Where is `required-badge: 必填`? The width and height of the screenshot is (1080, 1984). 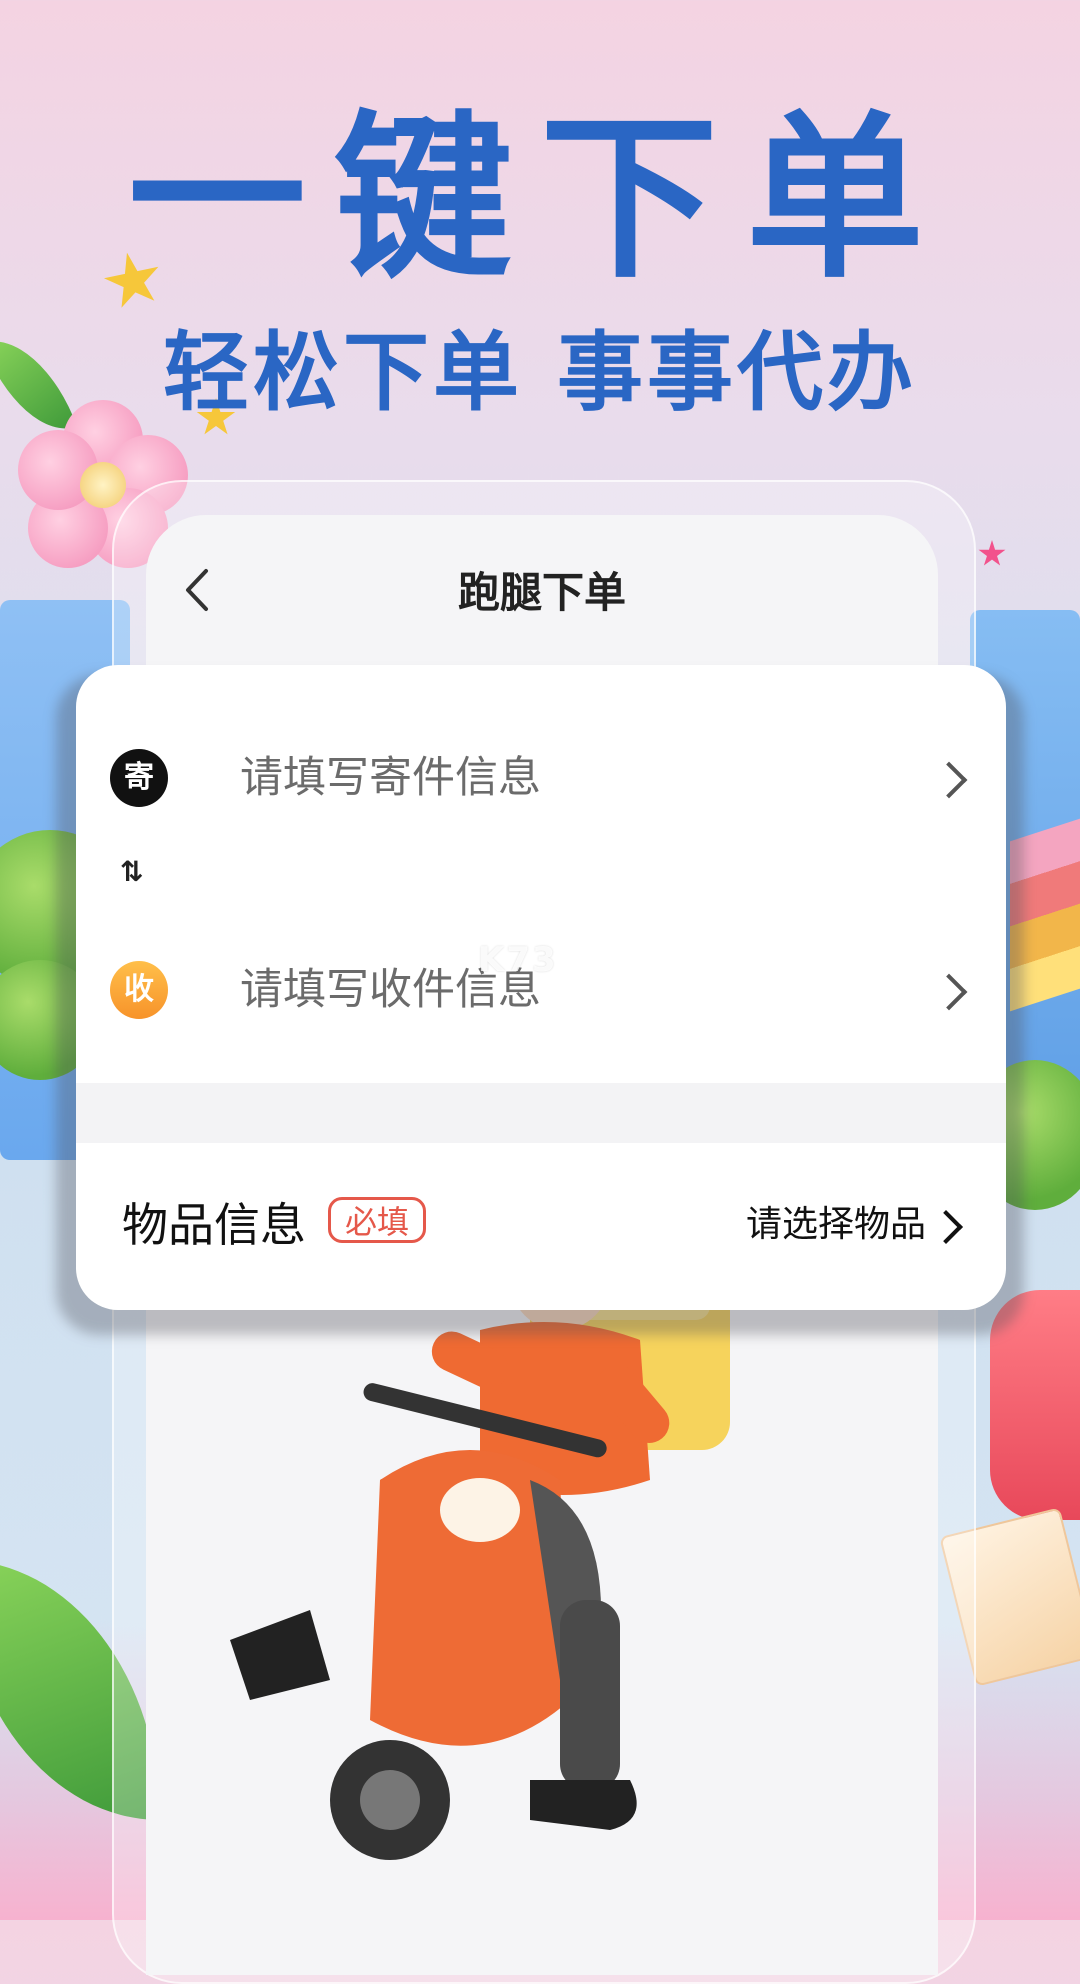
required-badge: 必填 is located at coordinates (377, 1220).